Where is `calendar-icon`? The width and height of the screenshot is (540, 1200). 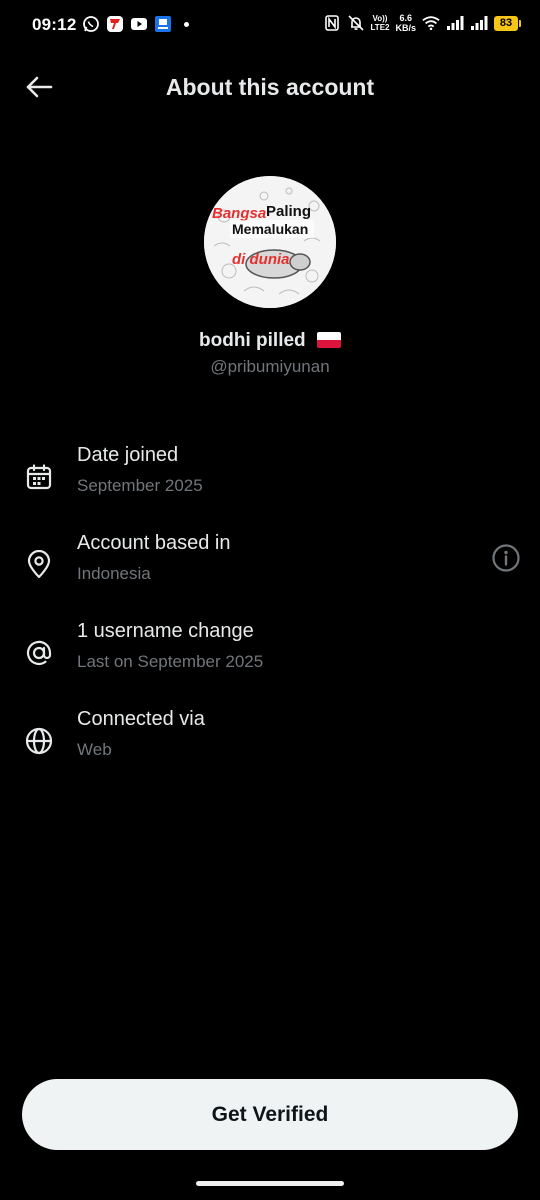
calendar-icon is located at coordinates (39, 477).